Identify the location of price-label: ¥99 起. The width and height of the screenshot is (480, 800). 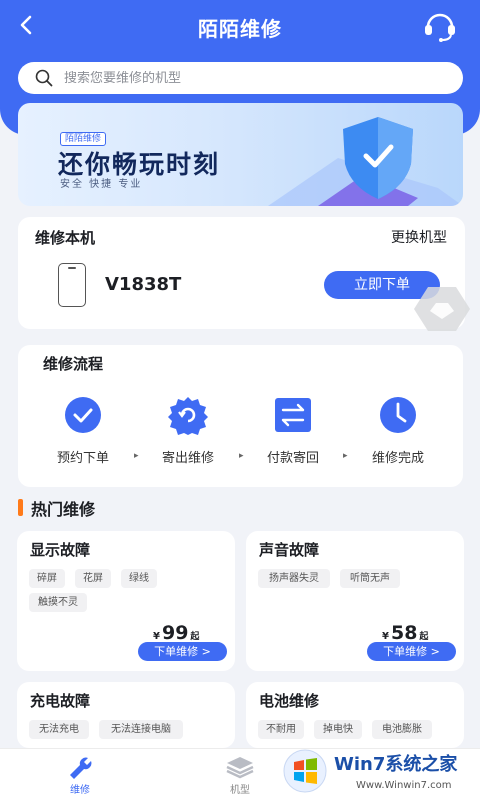
(176, 633).